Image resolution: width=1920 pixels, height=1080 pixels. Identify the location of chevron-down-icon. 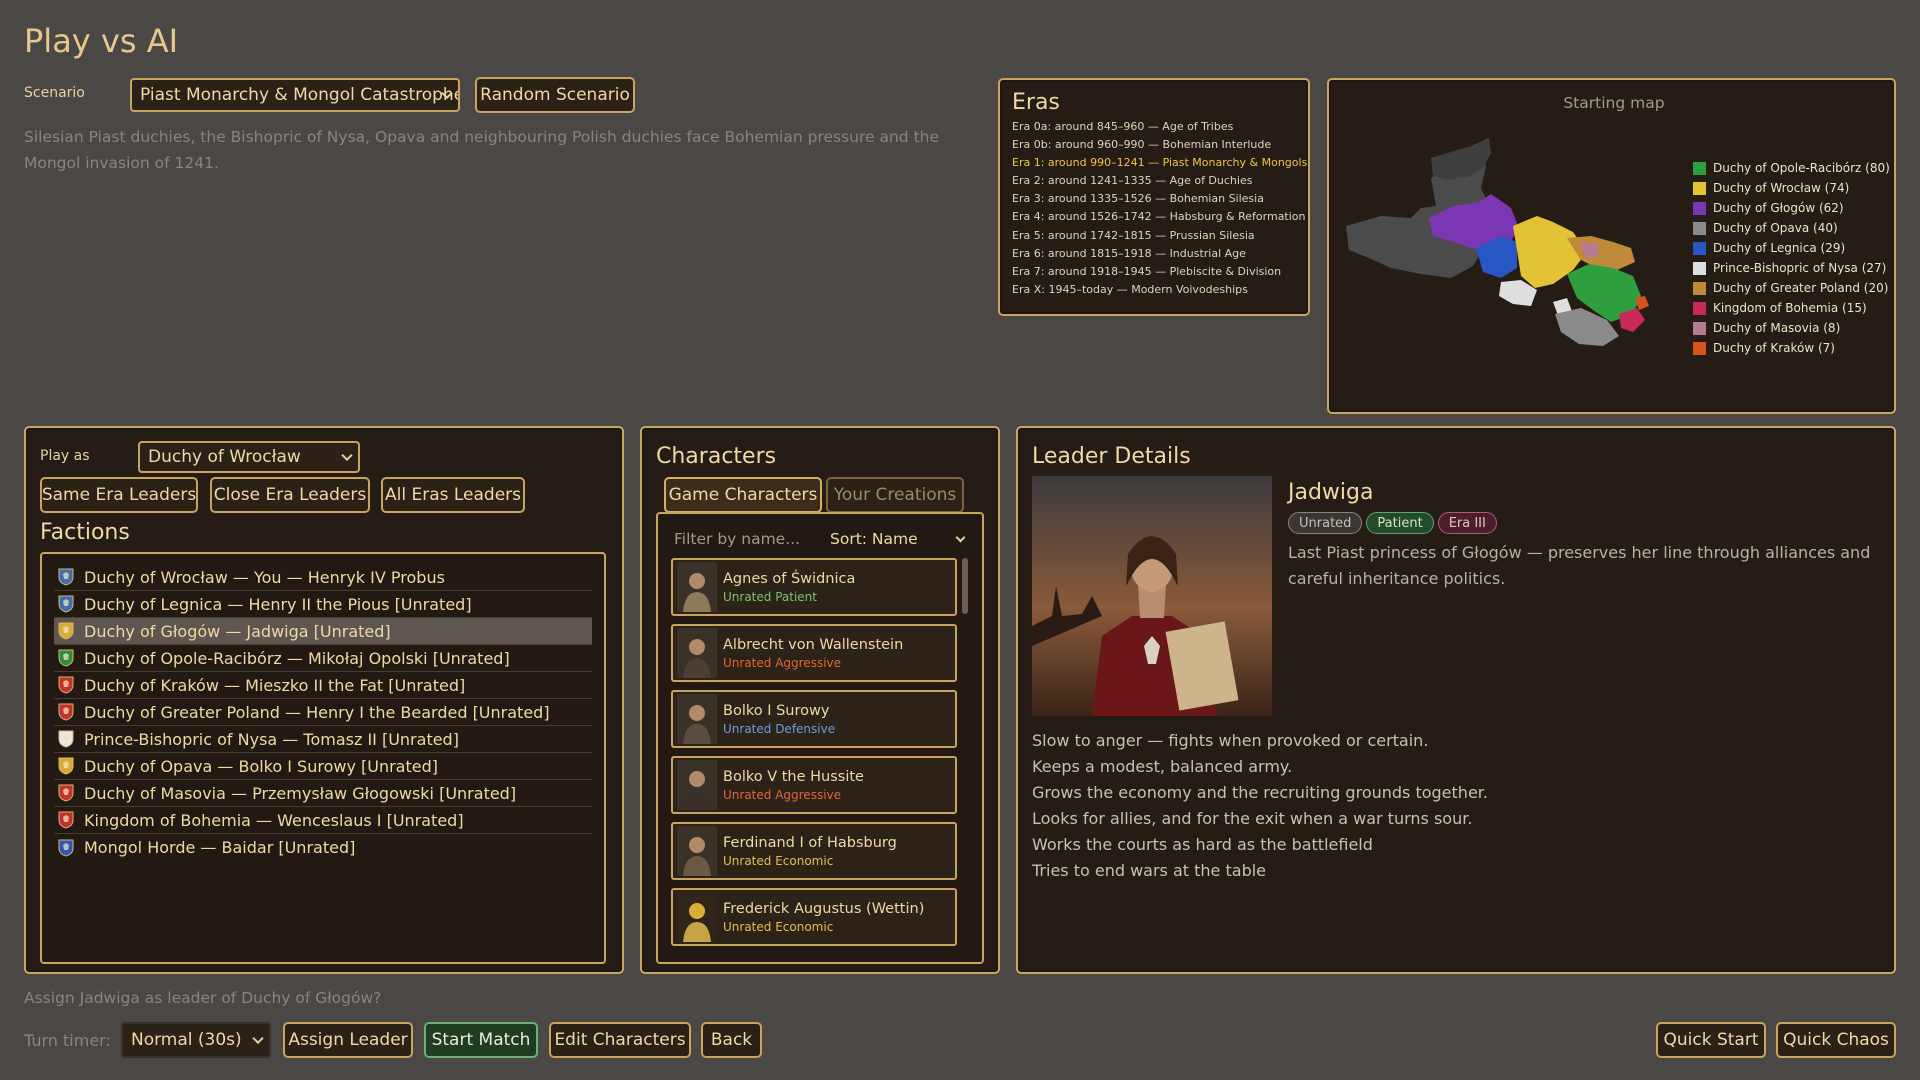
(347, 455).